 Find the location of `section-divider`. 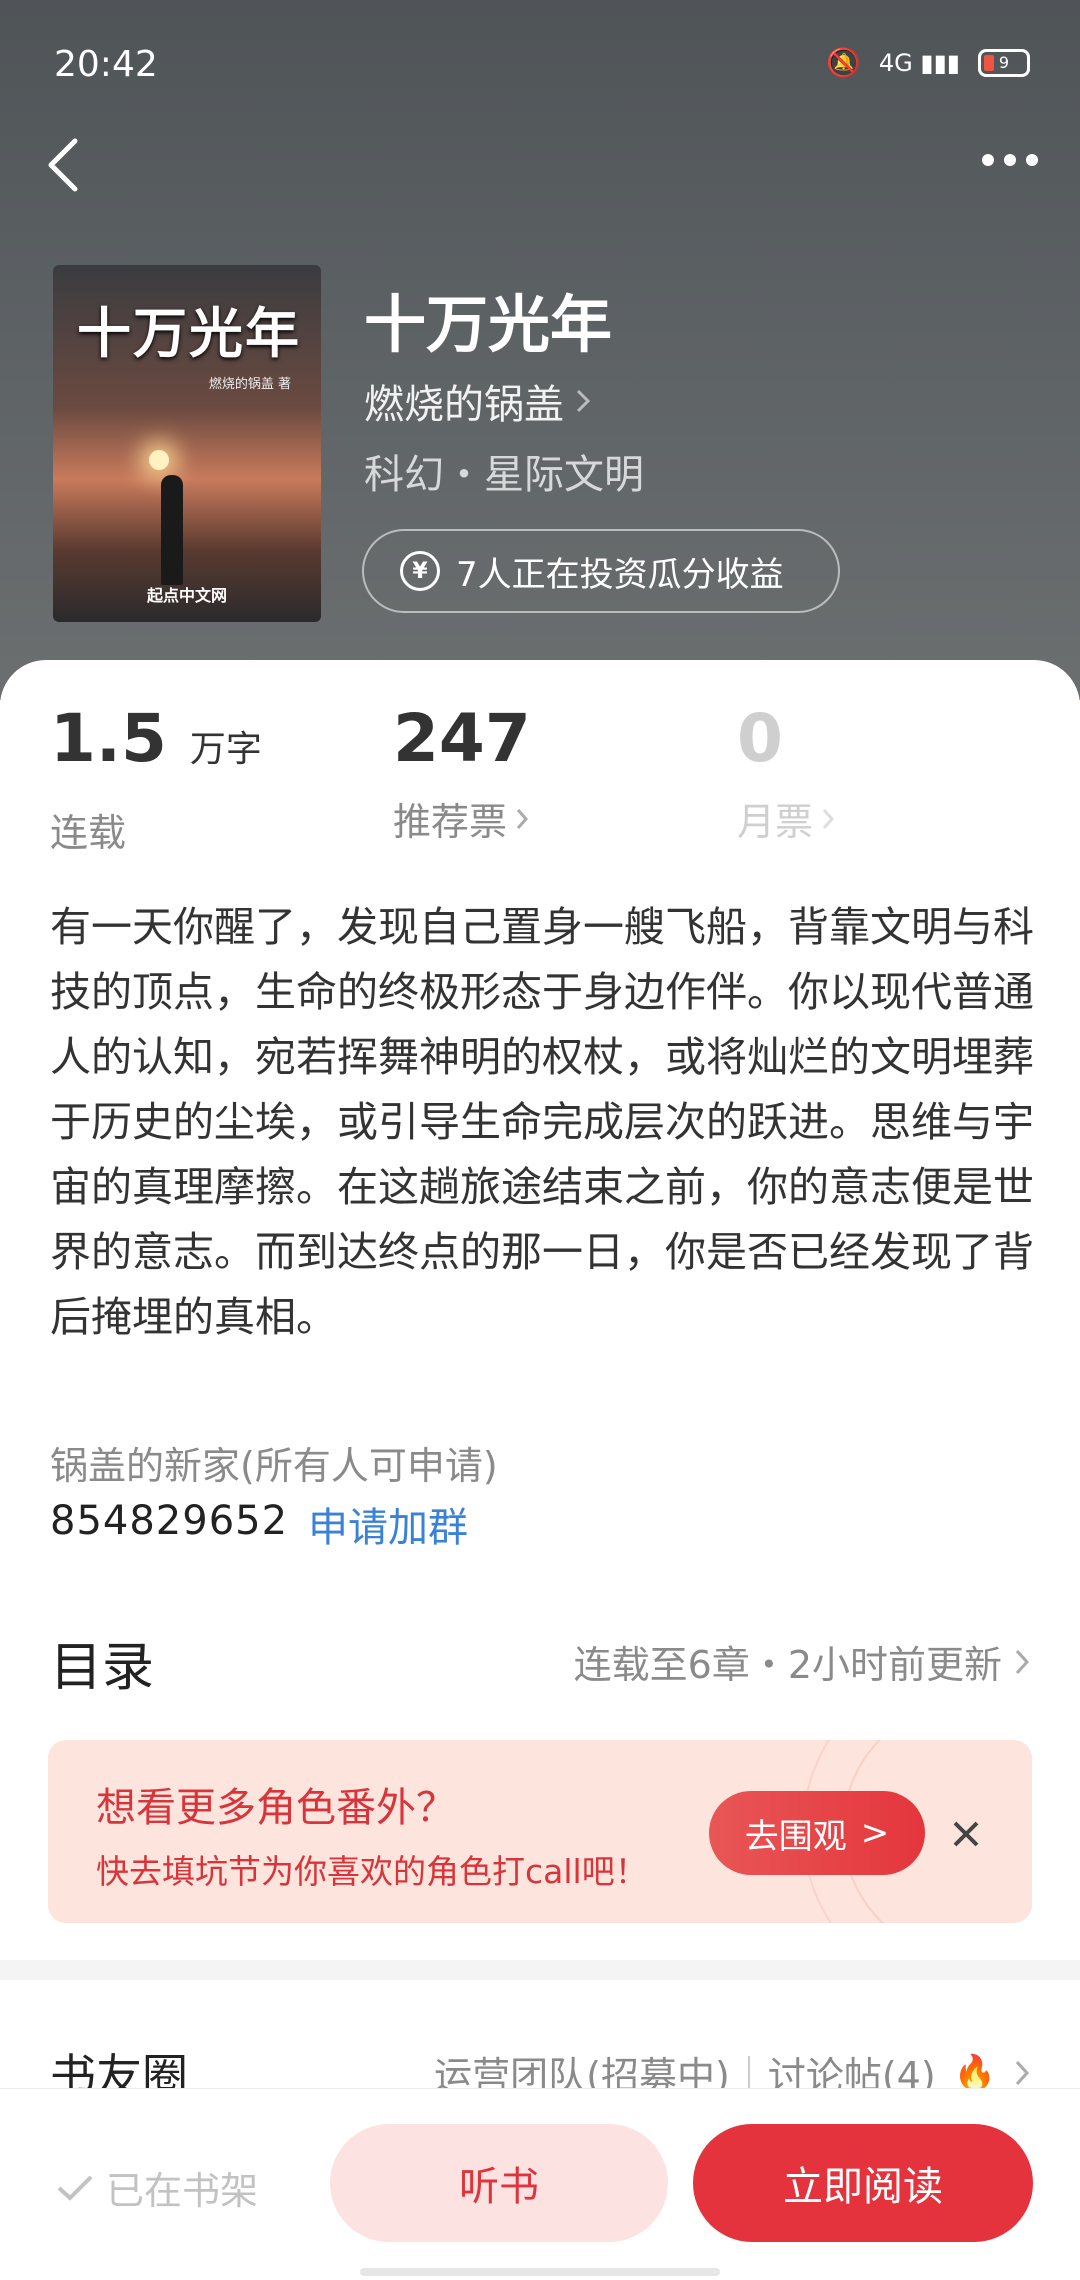

section-divider is located at coordinates (540, 1970).